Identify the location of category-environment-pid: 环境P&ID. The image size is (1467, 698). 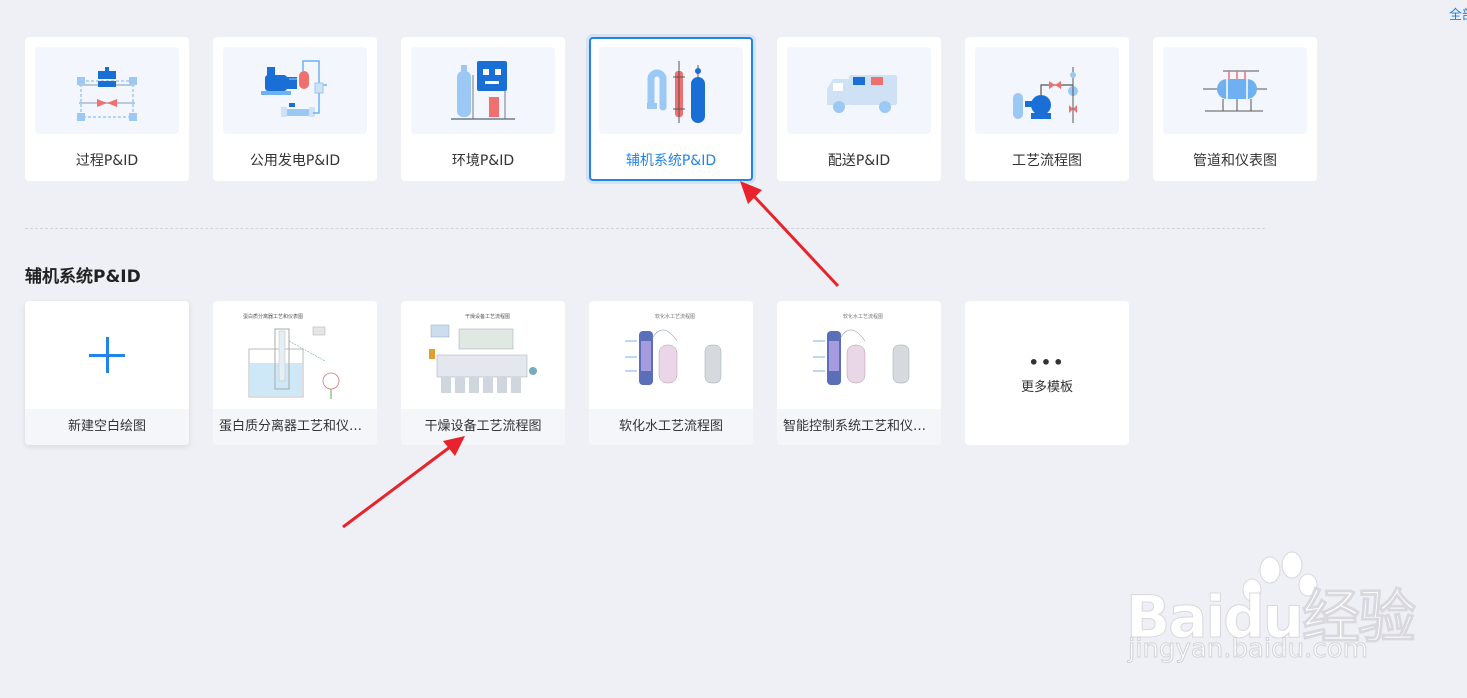
(483, 109).